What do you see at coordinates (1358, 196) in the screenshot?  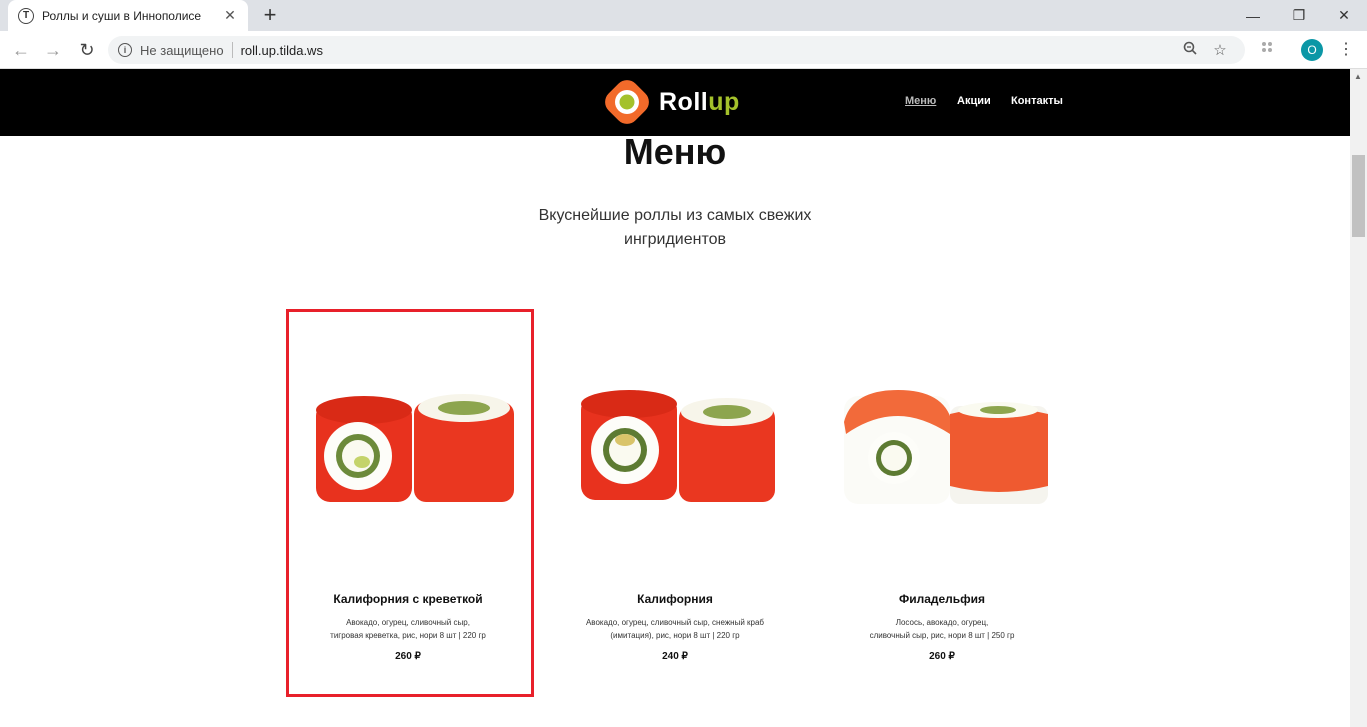 I see `scrollbar-thumb` at bounding box center [1358, 196].